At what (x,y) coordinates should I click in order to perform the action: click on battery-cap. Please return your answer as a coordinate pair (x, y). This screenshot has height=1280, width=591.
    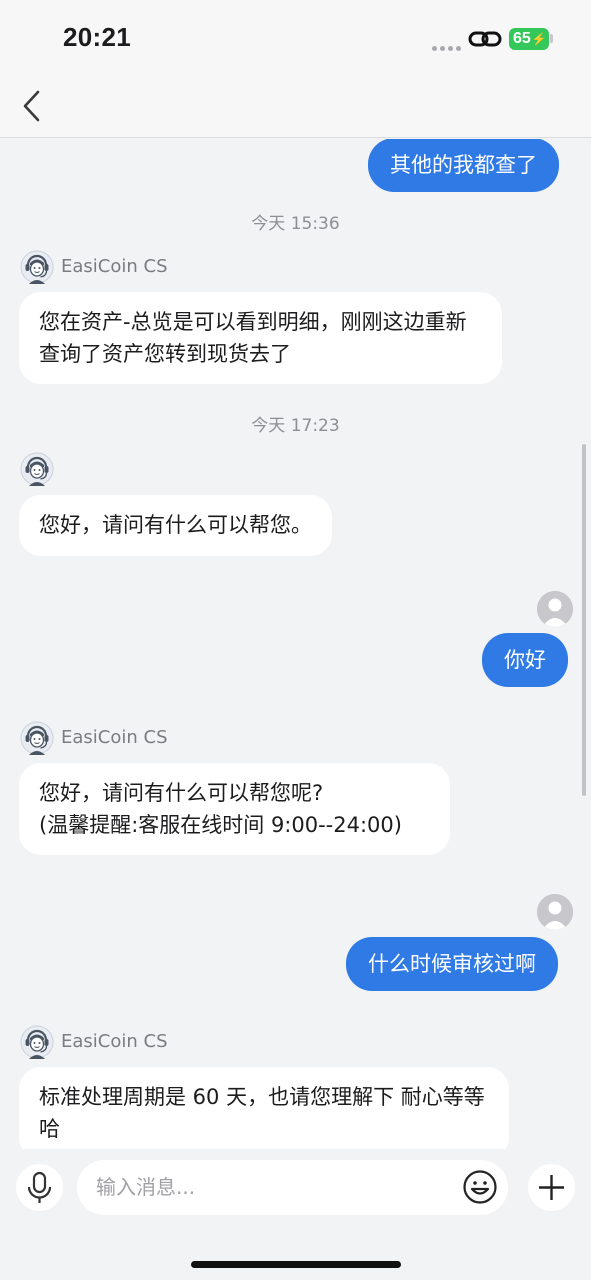
    Looking at the image, I should click on (551, 38).